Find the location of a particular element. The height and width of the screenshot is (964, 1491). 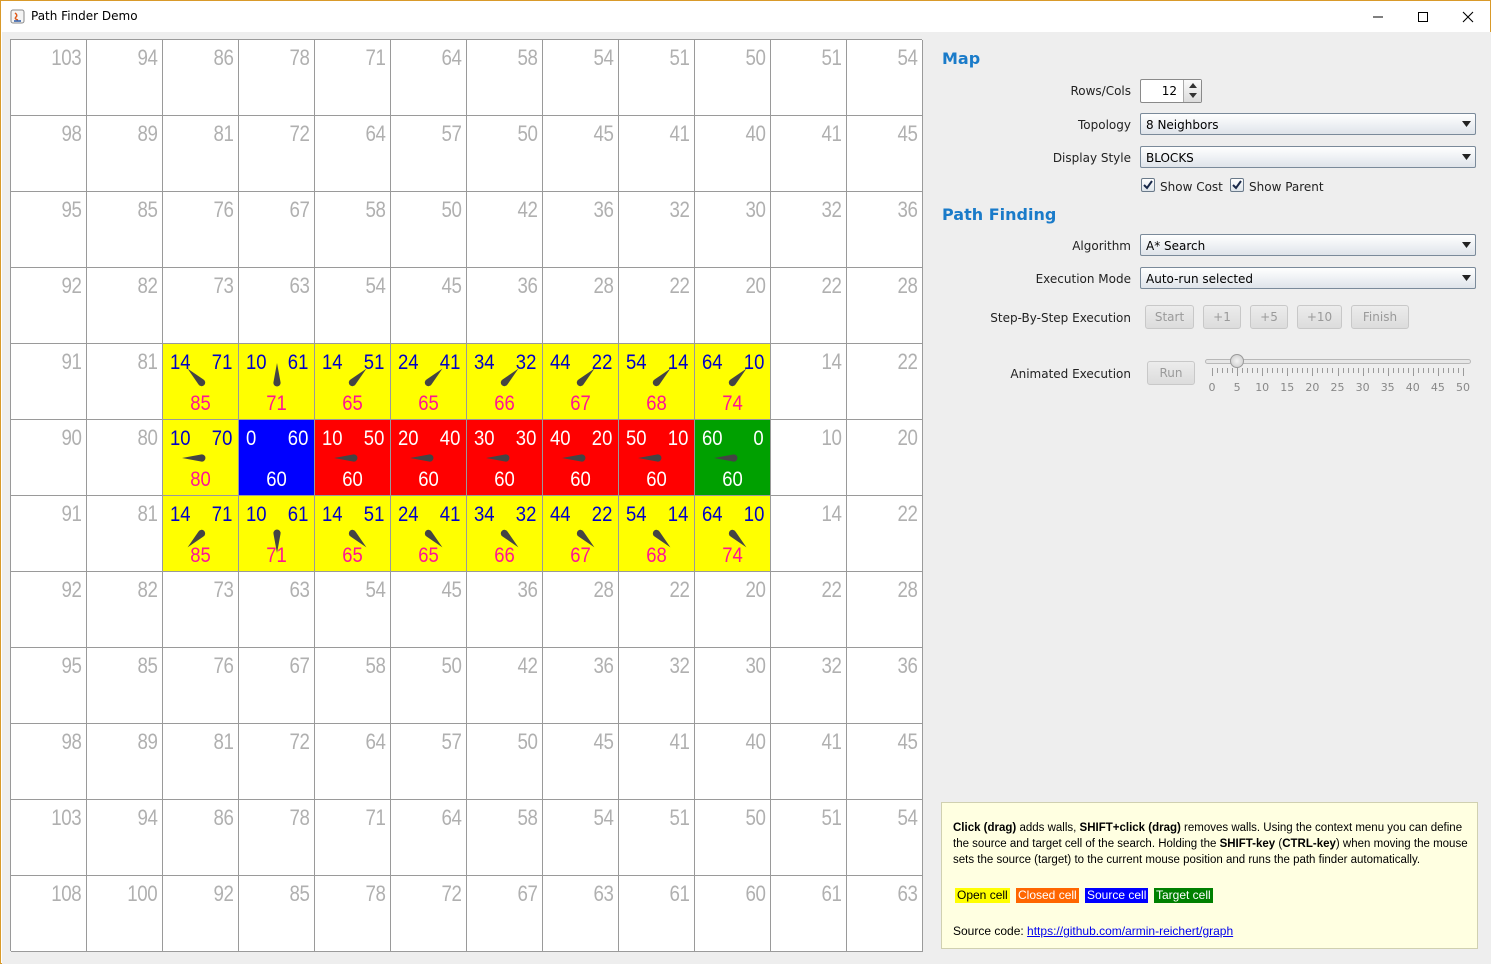

speed-slider-track is located at coordinates (1338, 361).